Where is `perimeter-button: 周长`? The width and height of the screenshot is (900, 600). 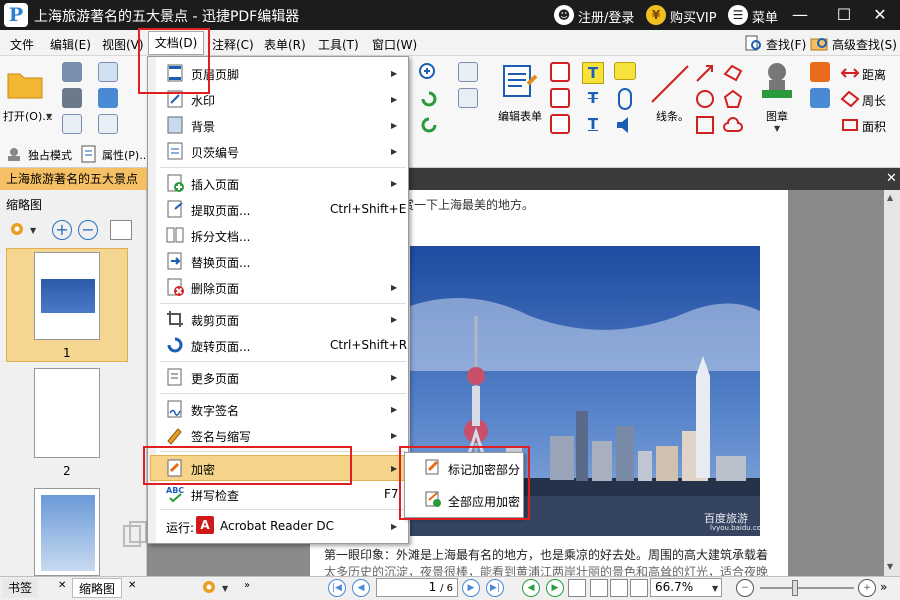
perimeter-button: 周长 is located at coordinates (874, 100).